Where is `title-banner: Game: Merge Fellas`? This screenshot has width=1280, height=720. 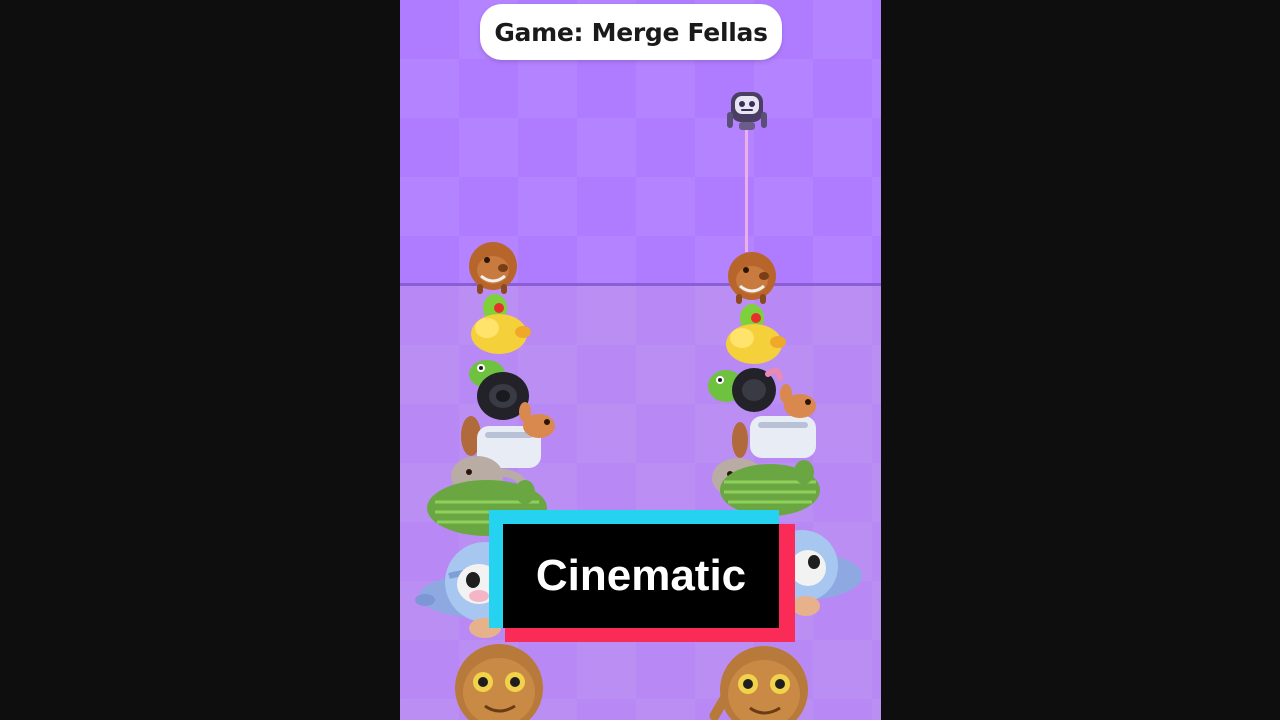 title-banner: Game: Merge Fellas is located at coordinates (631, 32).